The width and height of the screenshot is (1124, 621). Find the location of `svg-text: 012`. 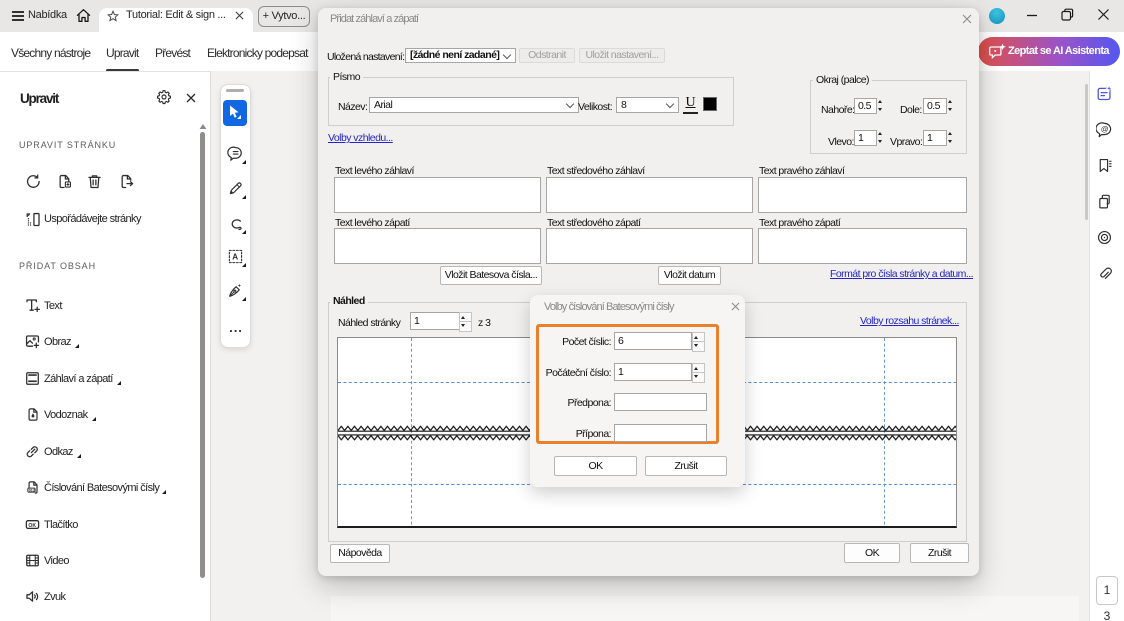

svg-text: 012 is located at coordinates (32, 491).